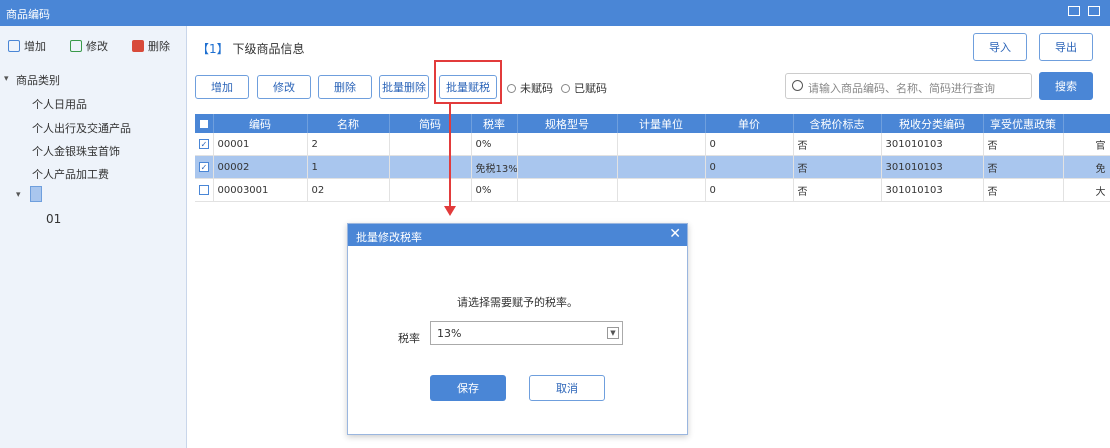 The width and height of the screenshot is (1110, 448). Describe the element at coordinates (1086, 144) in the screenshot. I see `table-cell: 官` at that location.